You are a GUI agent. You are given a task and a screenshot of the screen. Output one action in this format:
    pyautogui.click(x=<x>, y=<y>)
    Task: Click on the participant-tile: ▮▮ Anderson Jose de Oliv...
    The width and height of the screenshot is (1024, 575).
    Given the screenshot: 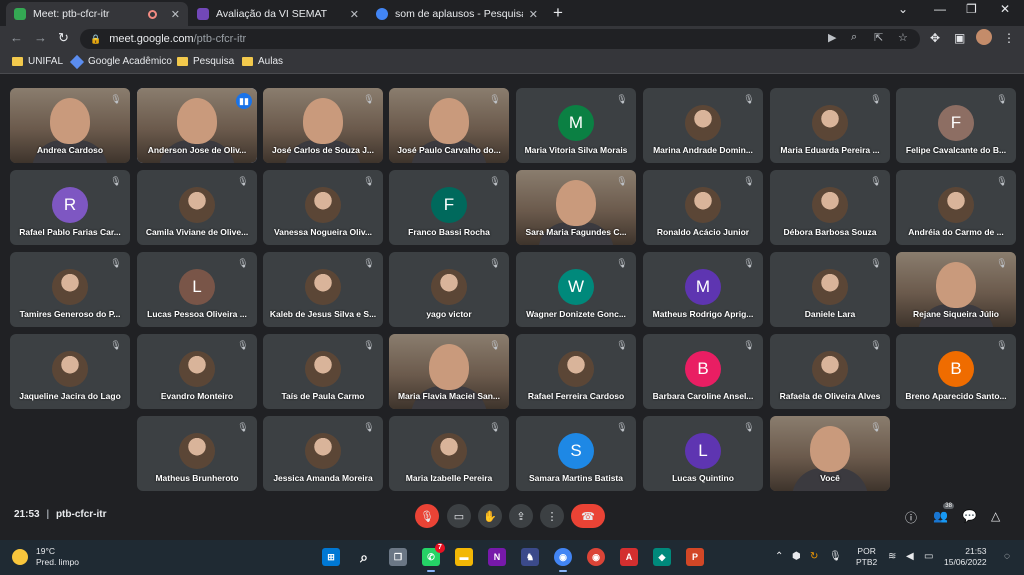 What is the action you would take?
    pyautogui.click(x=197, y=125)
    